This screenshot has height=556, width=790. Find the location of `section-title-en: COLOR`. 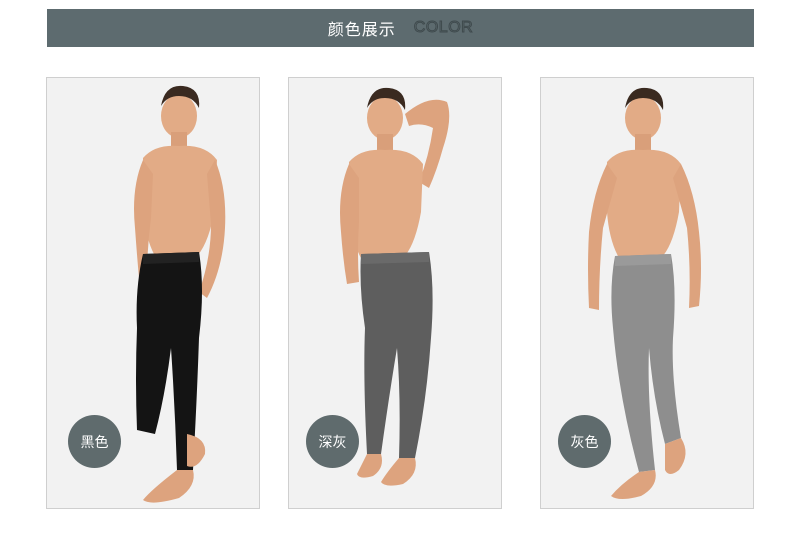

section-title-en: COLOR is located at coordinates (443, 28).